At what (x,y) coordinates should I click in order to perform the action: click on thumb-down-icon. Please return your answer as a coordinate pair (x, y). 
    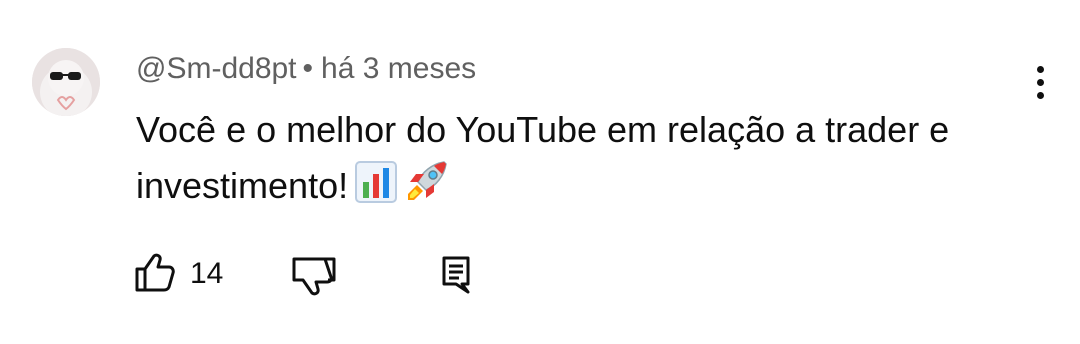
    Looking at the image, I should click on (314, 279).